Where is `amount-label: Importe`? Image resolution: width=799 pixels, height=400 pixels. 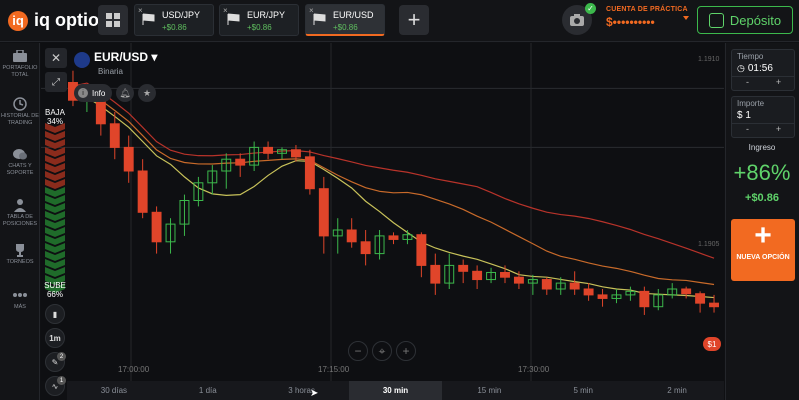
amount-label: Importe is located at coordinates (751, 103).